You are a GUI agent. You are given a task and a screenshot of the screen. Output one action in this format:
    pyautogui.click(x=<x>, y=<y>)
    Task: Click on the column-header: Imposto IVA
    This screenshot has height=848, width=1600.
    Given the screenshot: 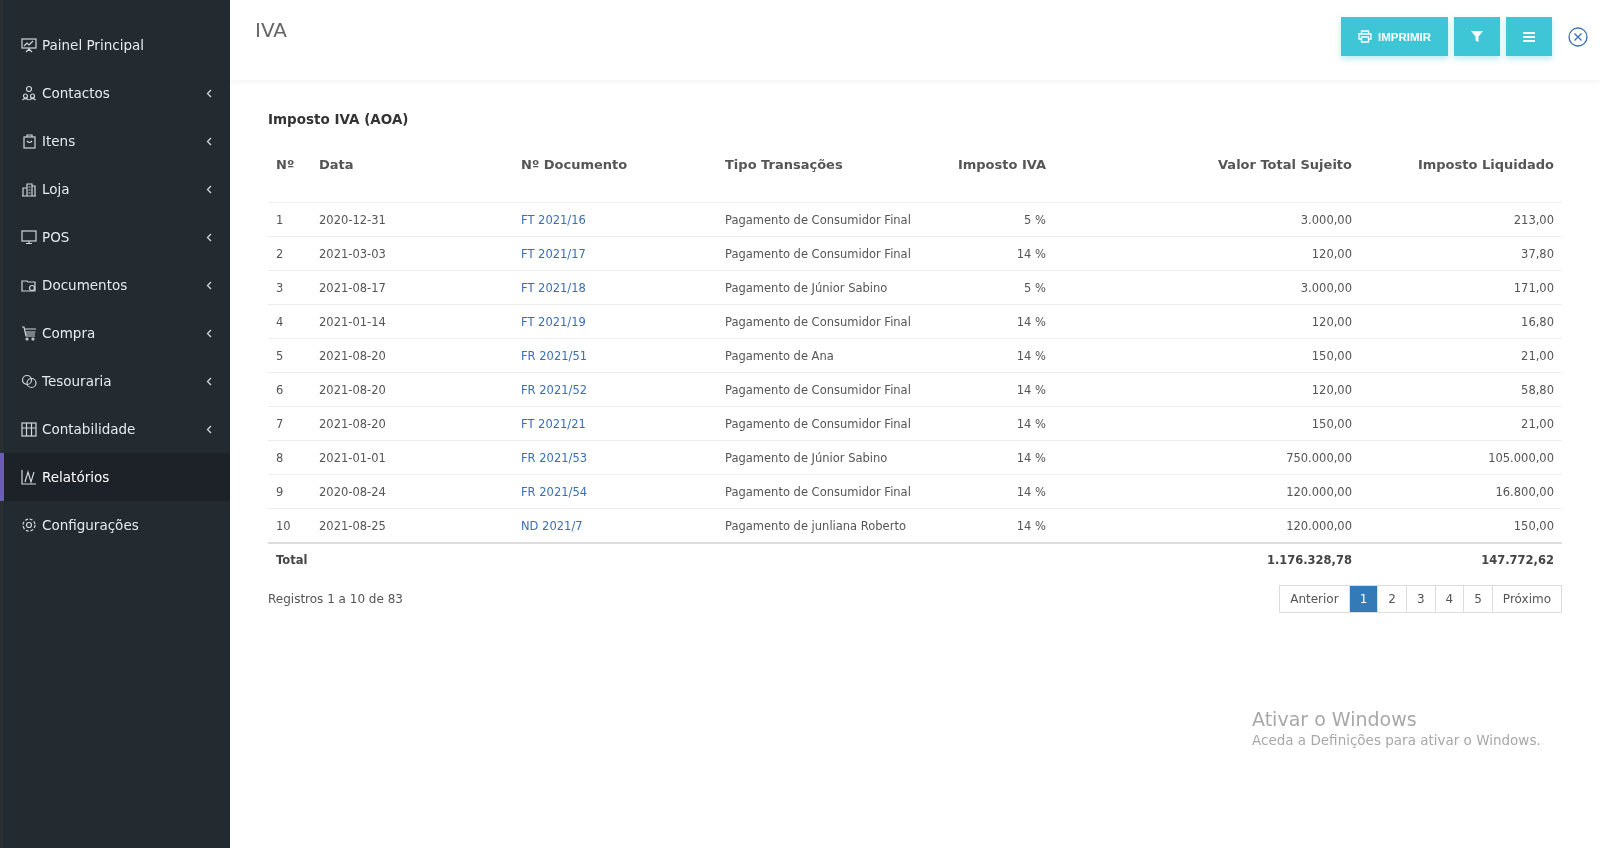 What is the action you would take?
    pyautogui.click(x=988, y=178)
    